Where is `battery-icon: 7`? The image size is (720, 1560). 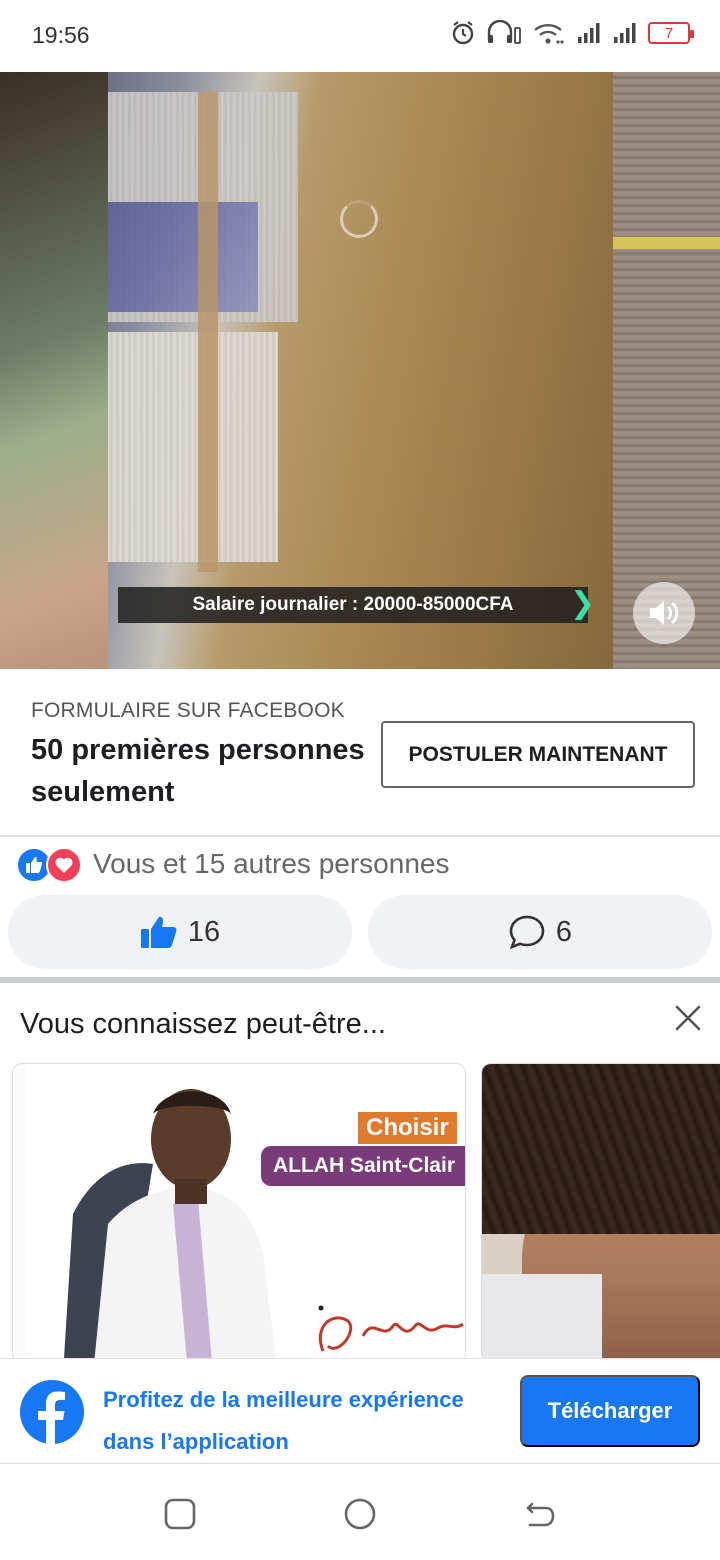
battery-icon: 7 is located at coordinates (671, 33).